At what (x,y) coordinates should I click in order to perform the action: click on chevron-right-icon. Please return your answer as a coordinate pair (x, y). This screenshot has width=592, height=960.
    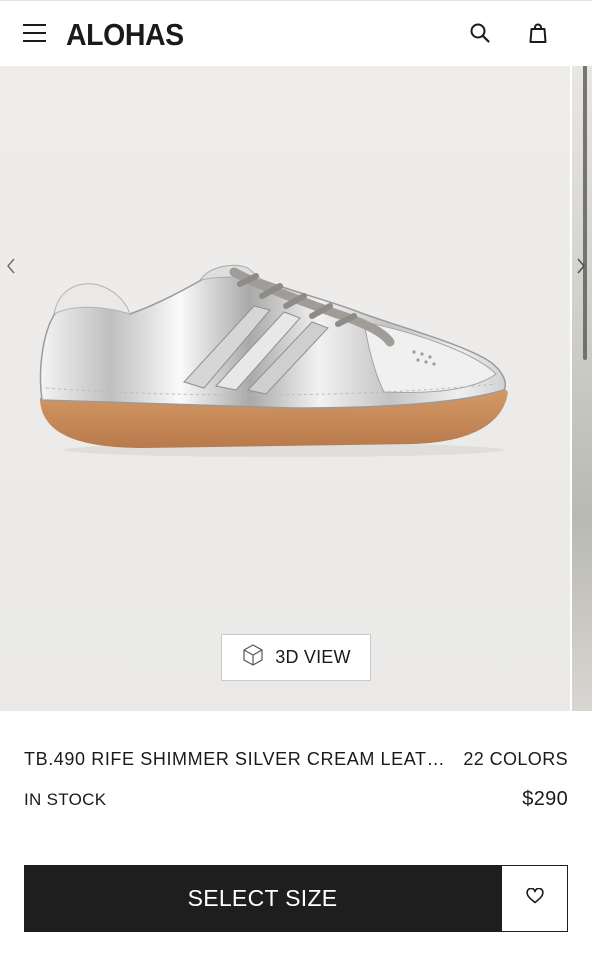
    Looking at the image, I should click on (581, 266).